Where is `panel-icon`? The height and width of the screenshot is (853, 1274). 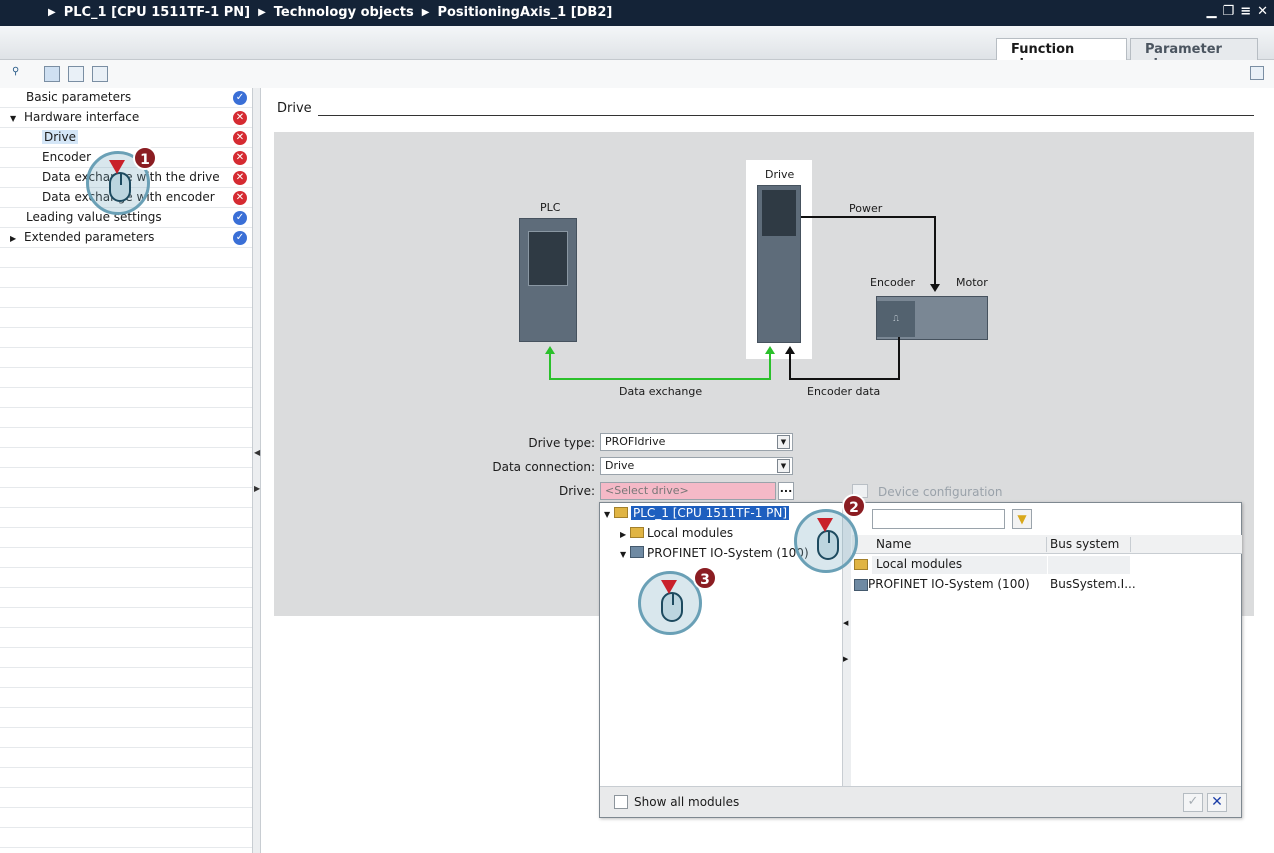
panel-icon is located at coordinates (1257, 73).